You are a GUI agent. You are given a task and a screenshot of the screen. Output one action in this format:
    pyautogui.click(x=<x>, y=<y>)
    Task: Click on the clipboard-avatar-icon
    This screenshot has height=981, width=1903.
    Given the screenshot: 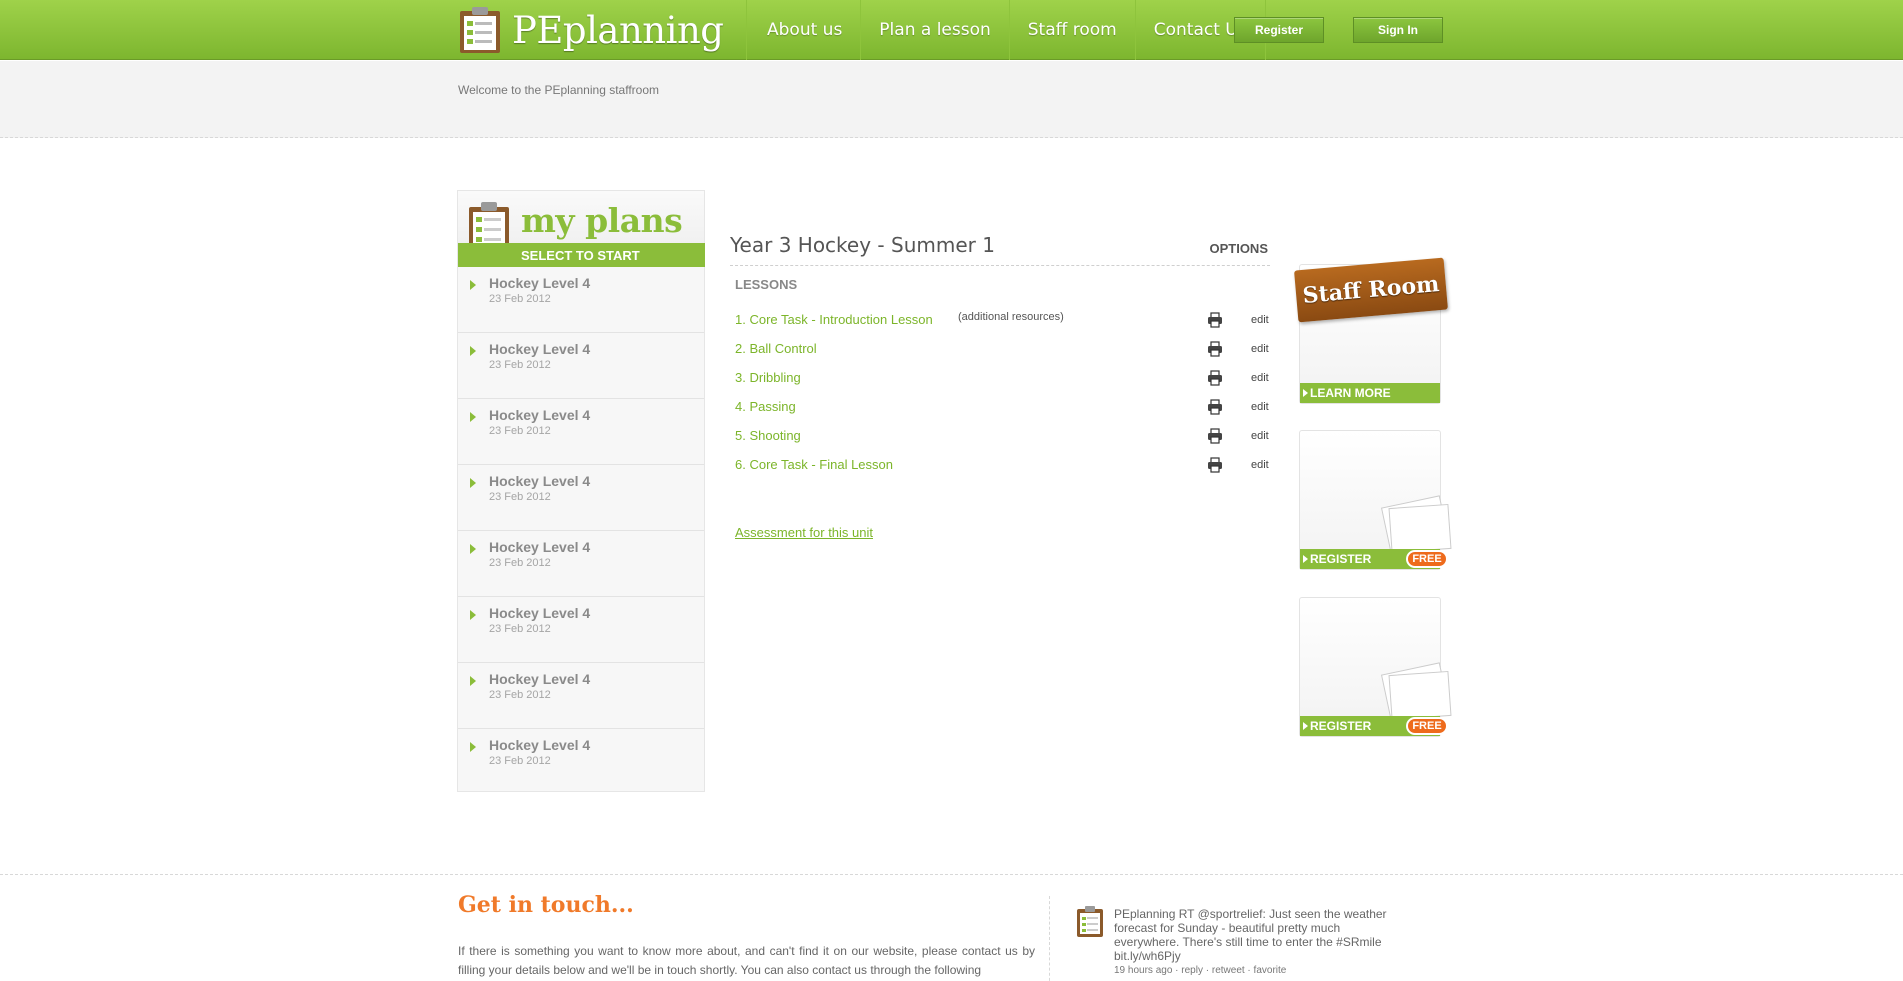 What is the action you would take?
    pyautogui.click(x=1090, y=921)
    